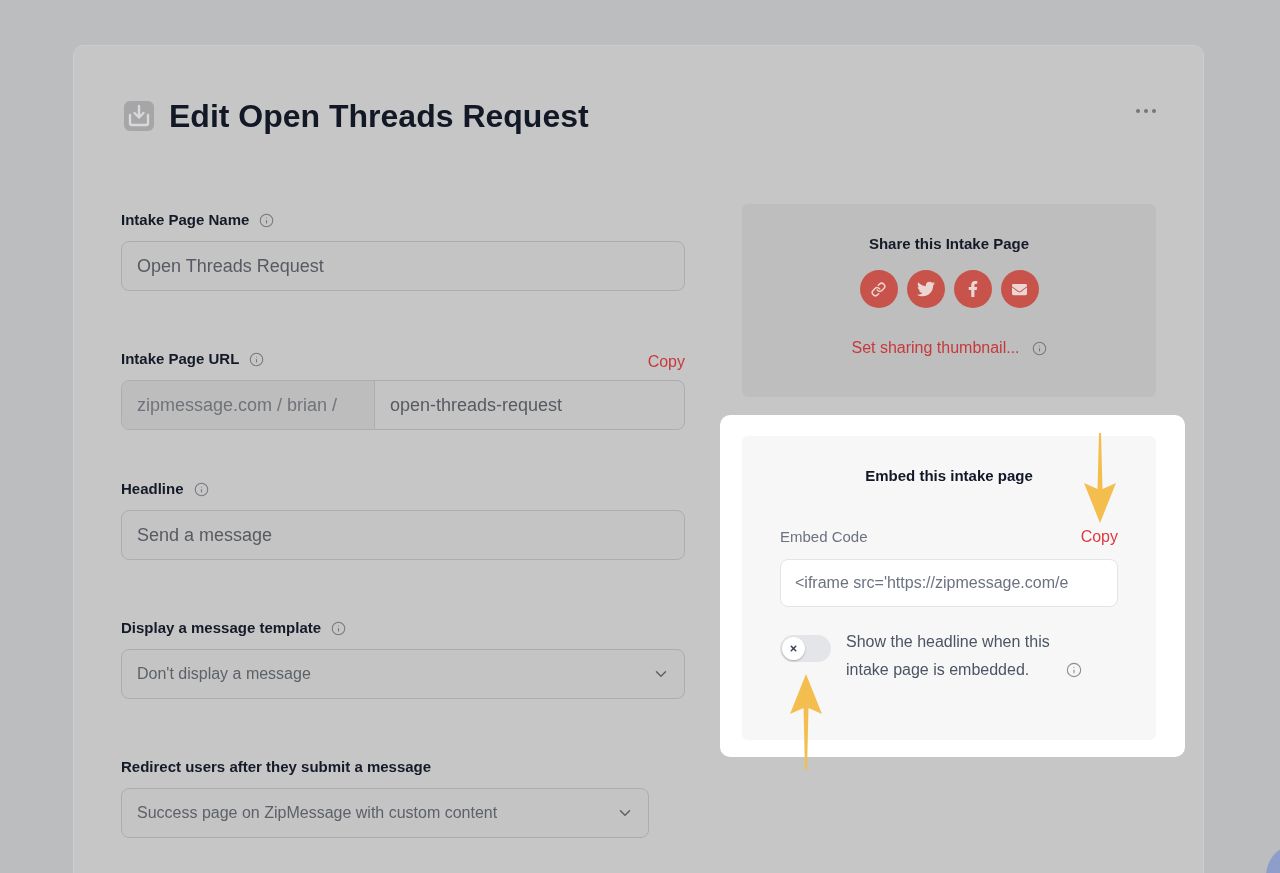 The height and width of the screenshot is (873, 1280). Describe the element at coordinates (949, 583) in the screenshot. I see `embed-code-field: <iframe src='https://zipmessage.com/e` at that location.